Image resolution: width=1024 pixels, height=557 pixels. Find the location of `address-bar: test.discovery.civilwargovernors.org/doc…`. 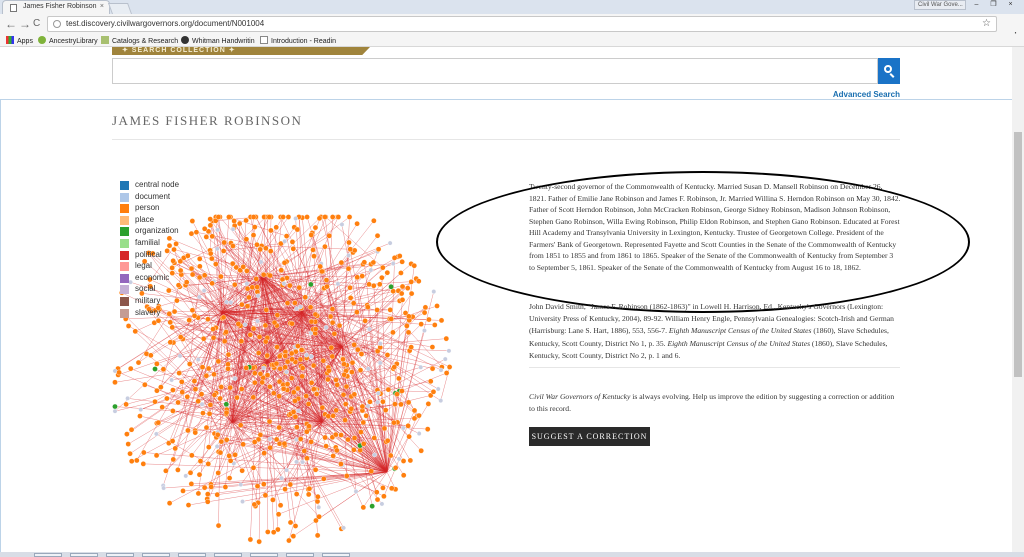

address-bar: test.discovery.civilwargovernors.org/doc… is located at coordinates (522, 24).